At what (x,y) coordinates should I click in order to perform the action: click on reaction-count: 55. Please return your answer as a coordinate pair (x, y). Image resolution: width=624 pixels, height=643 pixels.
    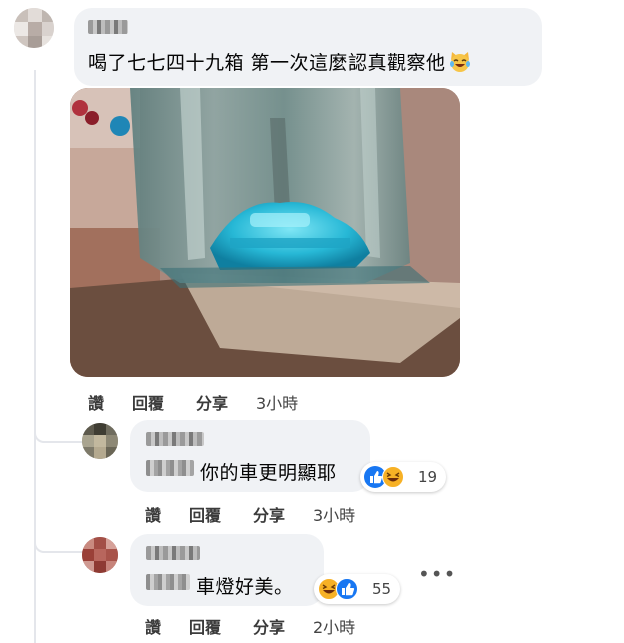
    Looking at the image, I should click on (382, 589).